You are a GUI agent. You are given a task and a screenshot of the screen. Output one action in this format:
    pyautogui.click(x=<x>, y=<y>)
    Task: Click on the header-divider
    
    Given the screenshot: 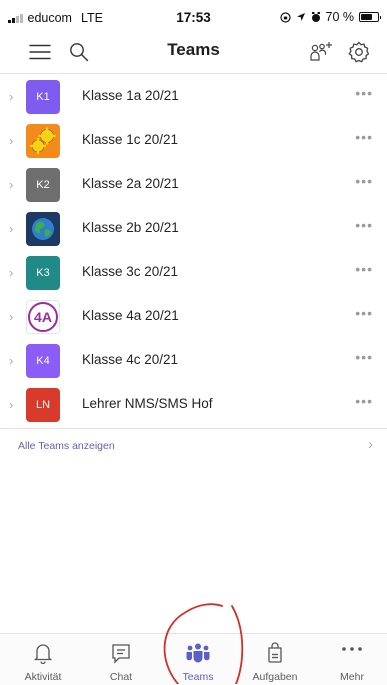 What is the action you would take?
    pyautogui.click(x=193, y=73)
    